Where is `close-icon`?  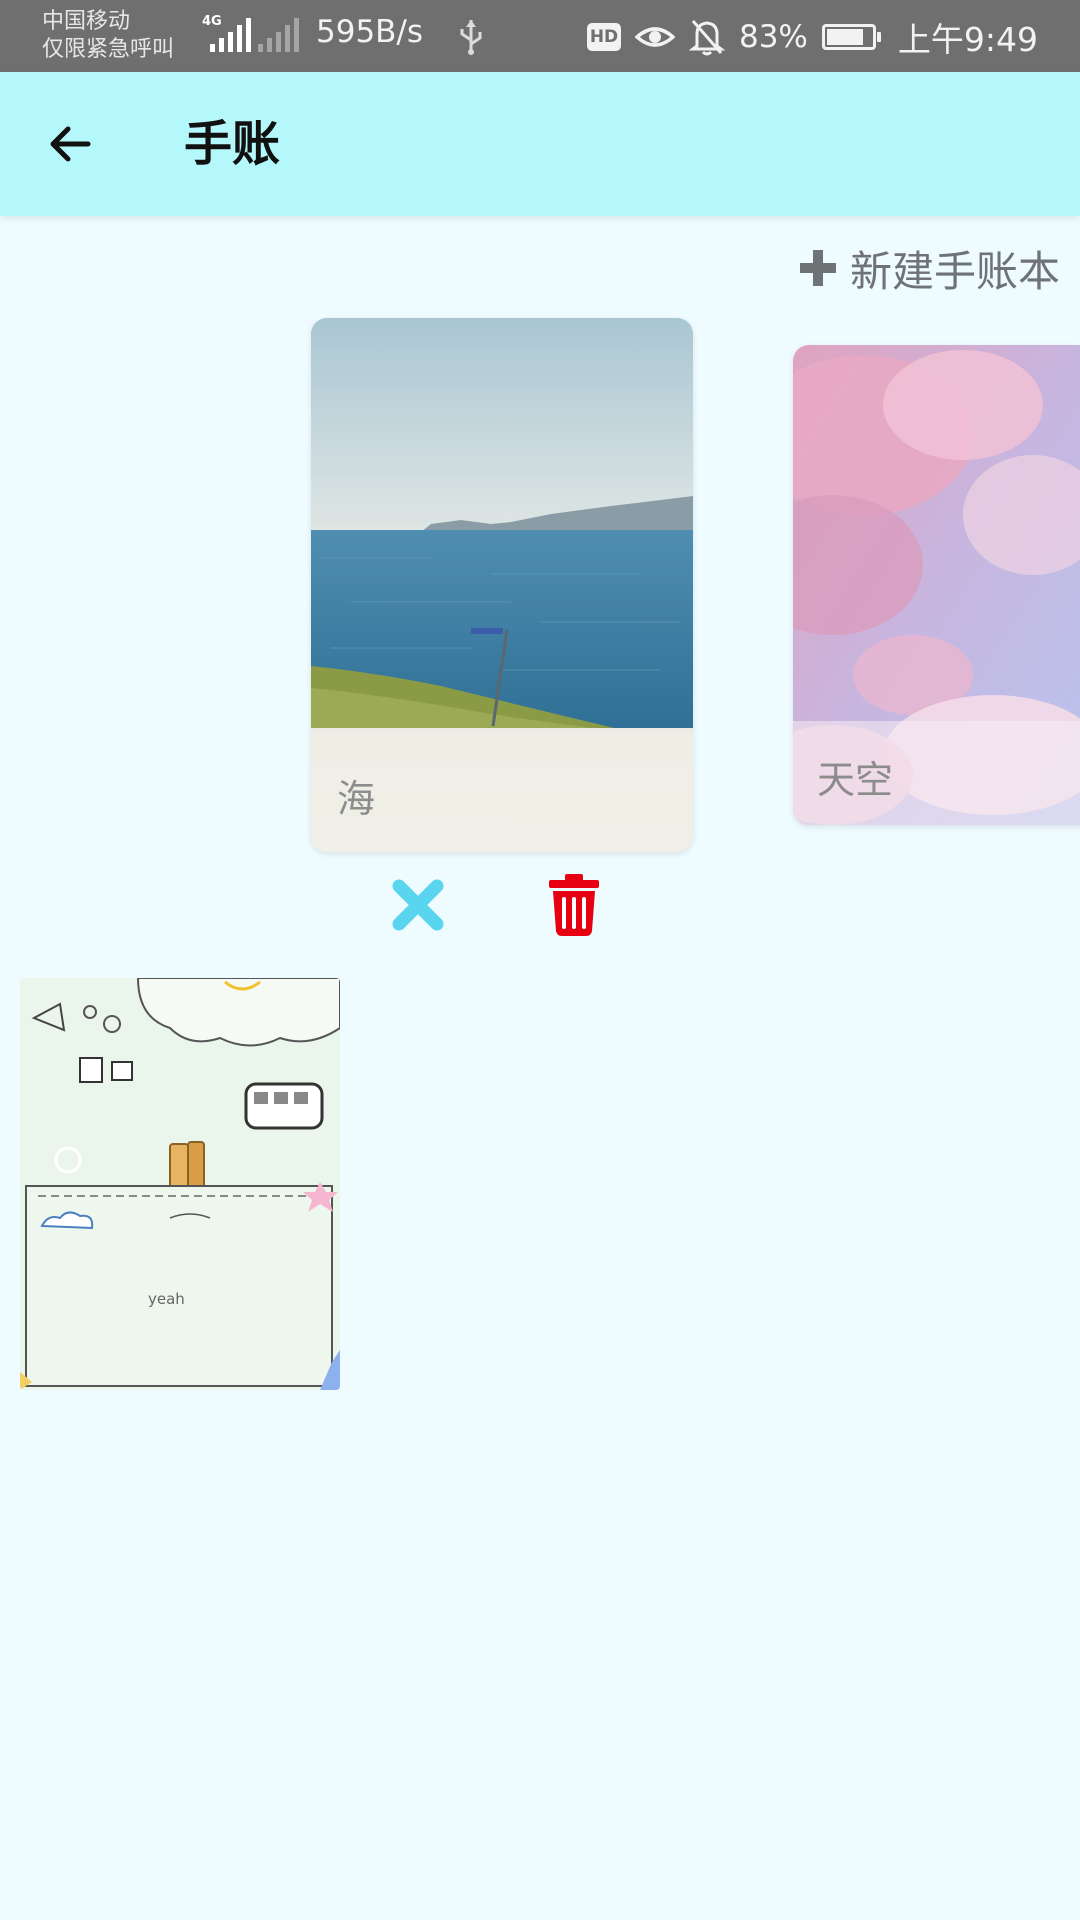
close-icon is located at coordinates (418, 905).